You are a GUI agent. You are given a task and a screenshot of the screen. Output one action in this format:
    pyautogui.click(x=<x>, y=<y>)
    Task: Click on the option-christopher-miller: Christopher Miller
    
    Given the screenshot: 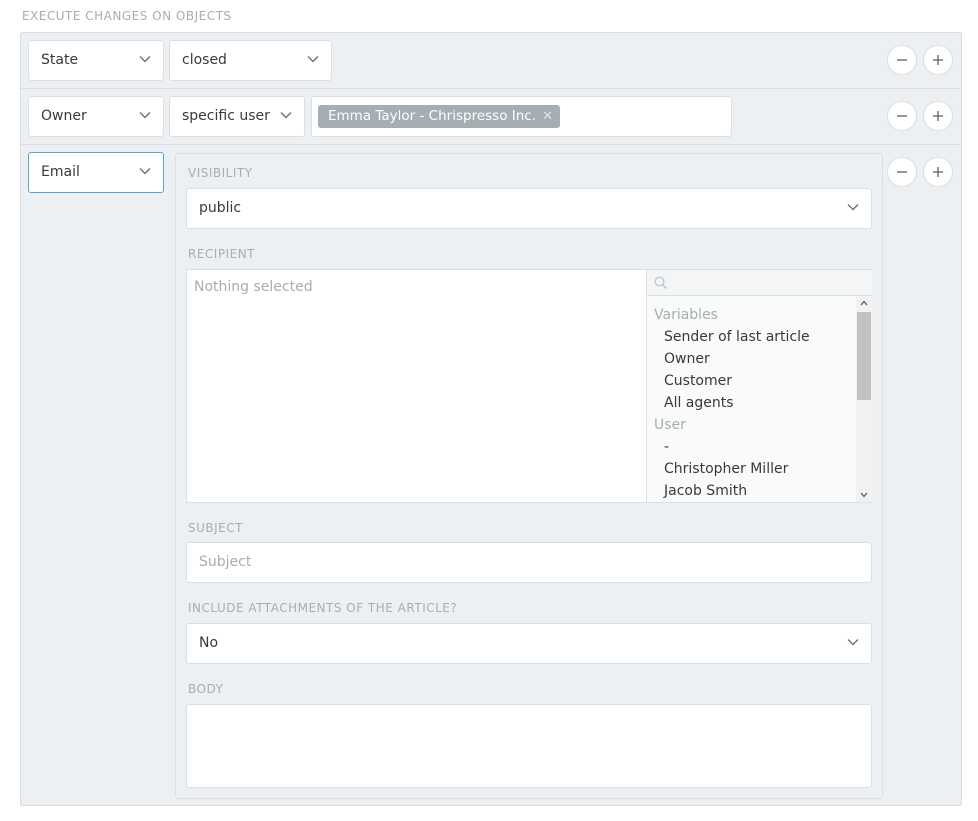 What is the action you would take?
    pyautogui.click(x=751, y=469)
    